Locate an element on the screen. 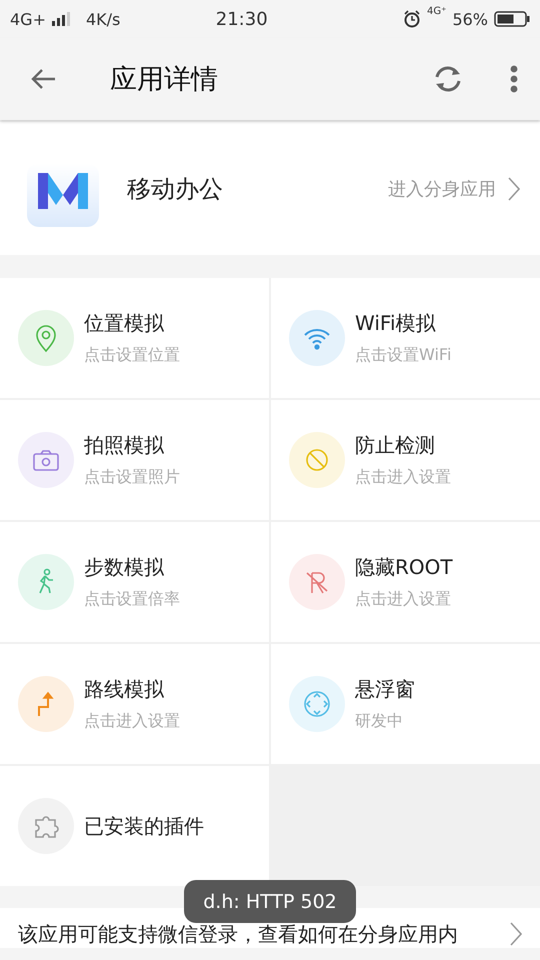  feature-tile: 已安装的插件 is located at coordinates (134, 826).